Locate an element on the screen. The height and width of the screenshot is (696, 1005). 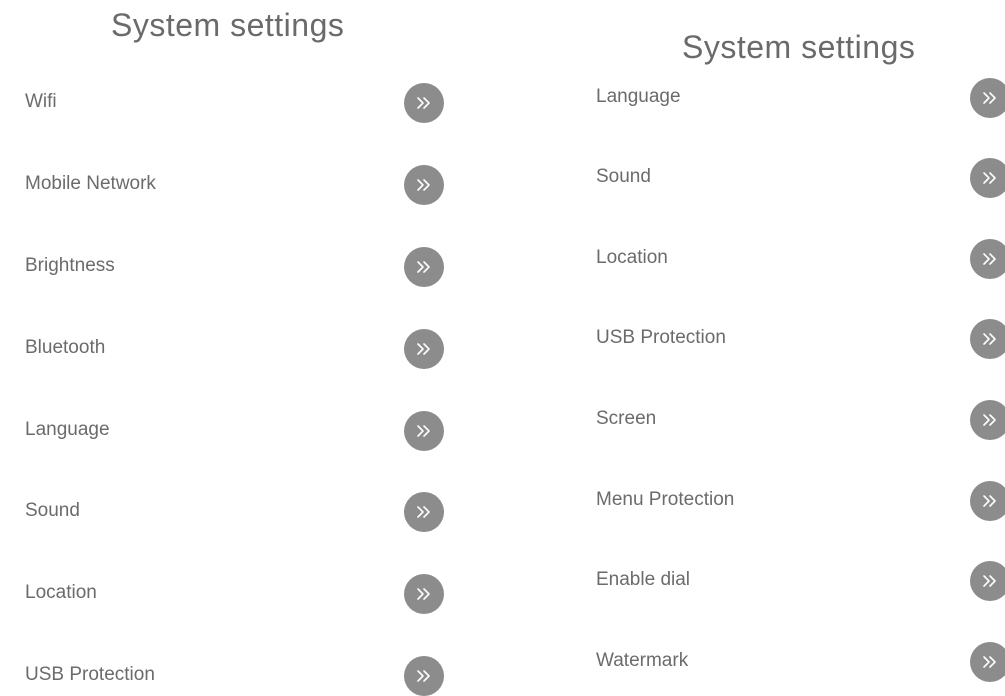
open-watermark-button is located at coordinates (987, 662).